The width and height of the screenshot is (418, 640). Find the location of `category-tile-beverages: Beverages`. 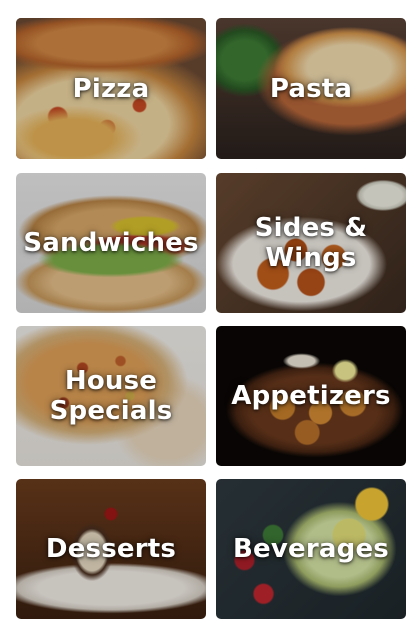

category-tile-beverages: Beverages is located at coordinates (311, 549).